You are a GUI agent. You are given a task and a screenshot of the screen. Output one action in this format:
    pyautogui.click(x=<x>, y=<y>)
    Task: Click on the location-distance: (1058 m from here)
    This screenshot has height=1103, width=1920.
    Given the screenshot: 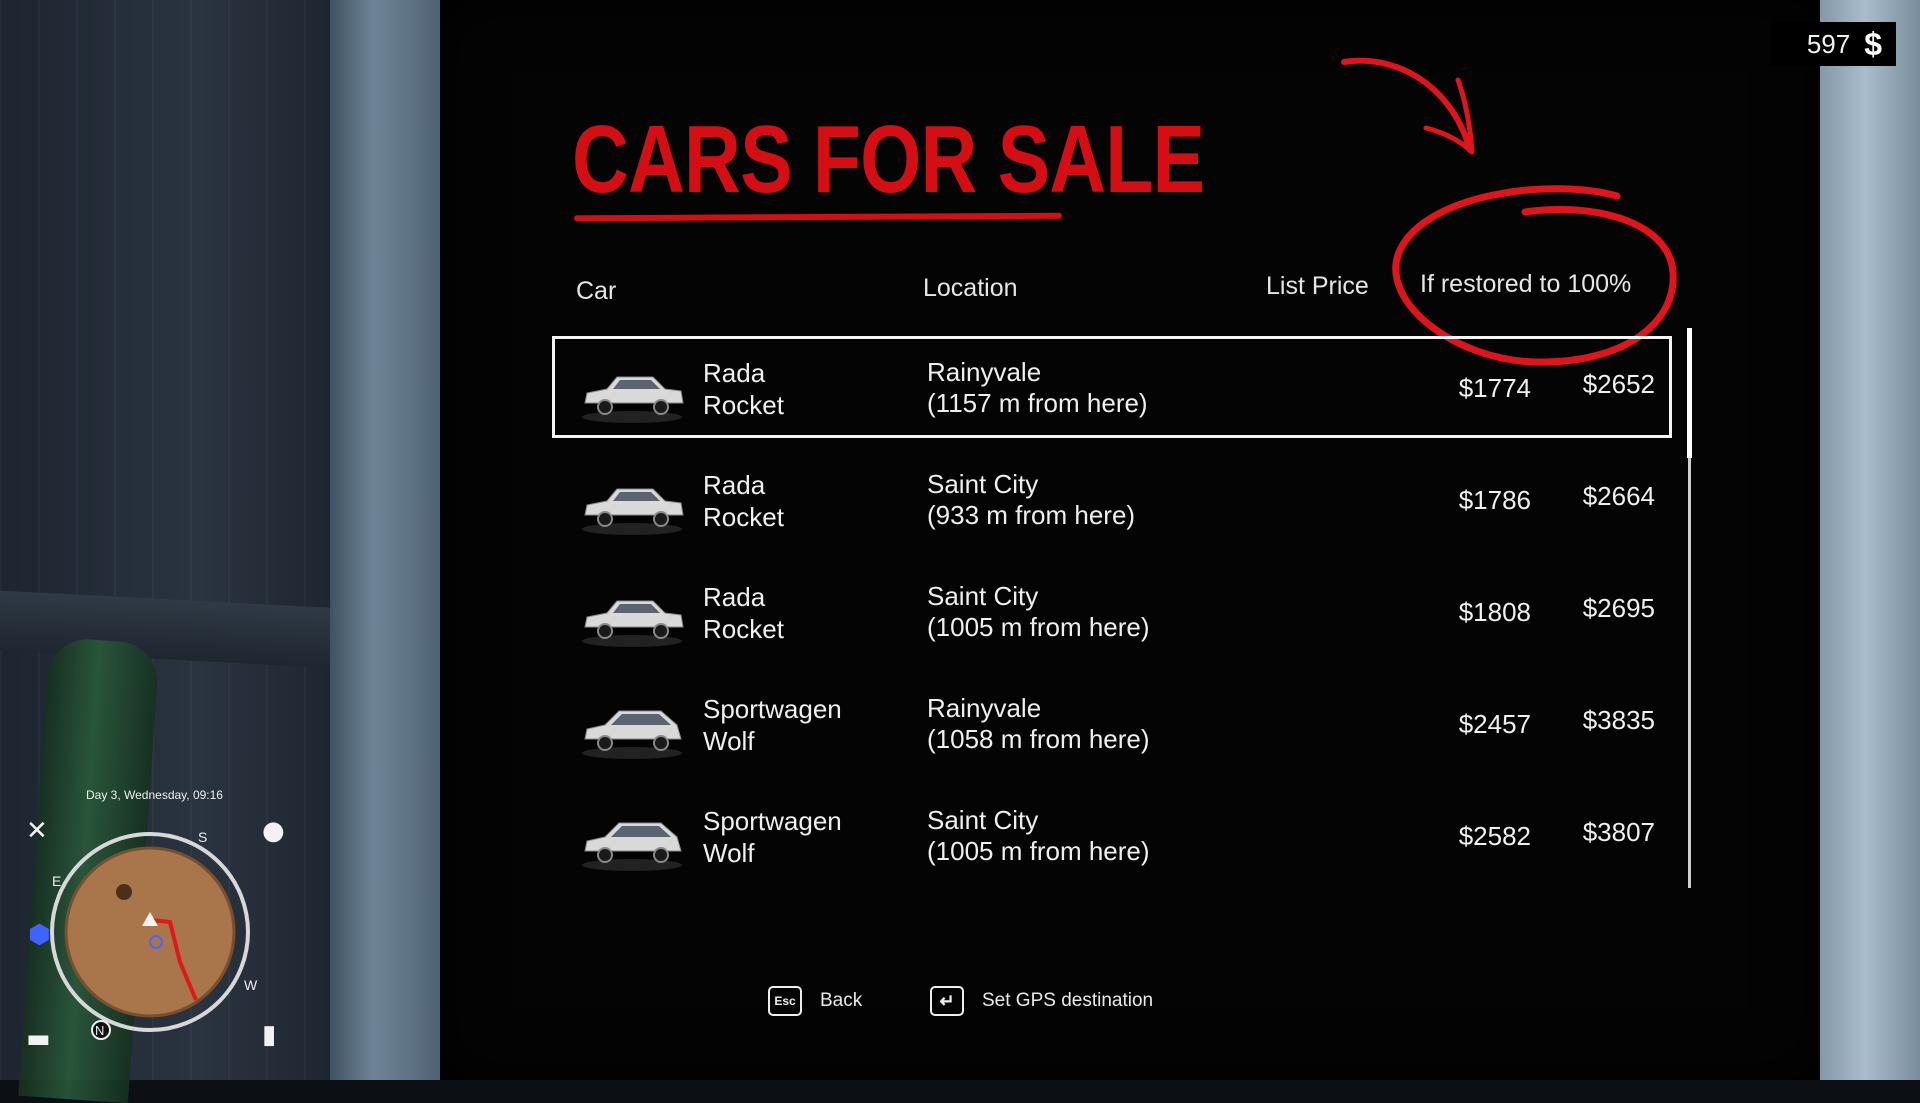 What is the action you would take?
    pyautogui.click(x=1038, y=739)
    